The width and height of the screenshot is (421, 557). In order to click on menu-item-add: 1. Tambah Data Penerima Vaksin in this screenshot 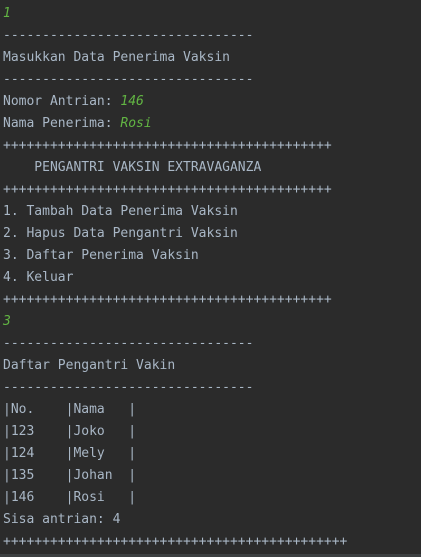, I will do `click(120, 211)`.